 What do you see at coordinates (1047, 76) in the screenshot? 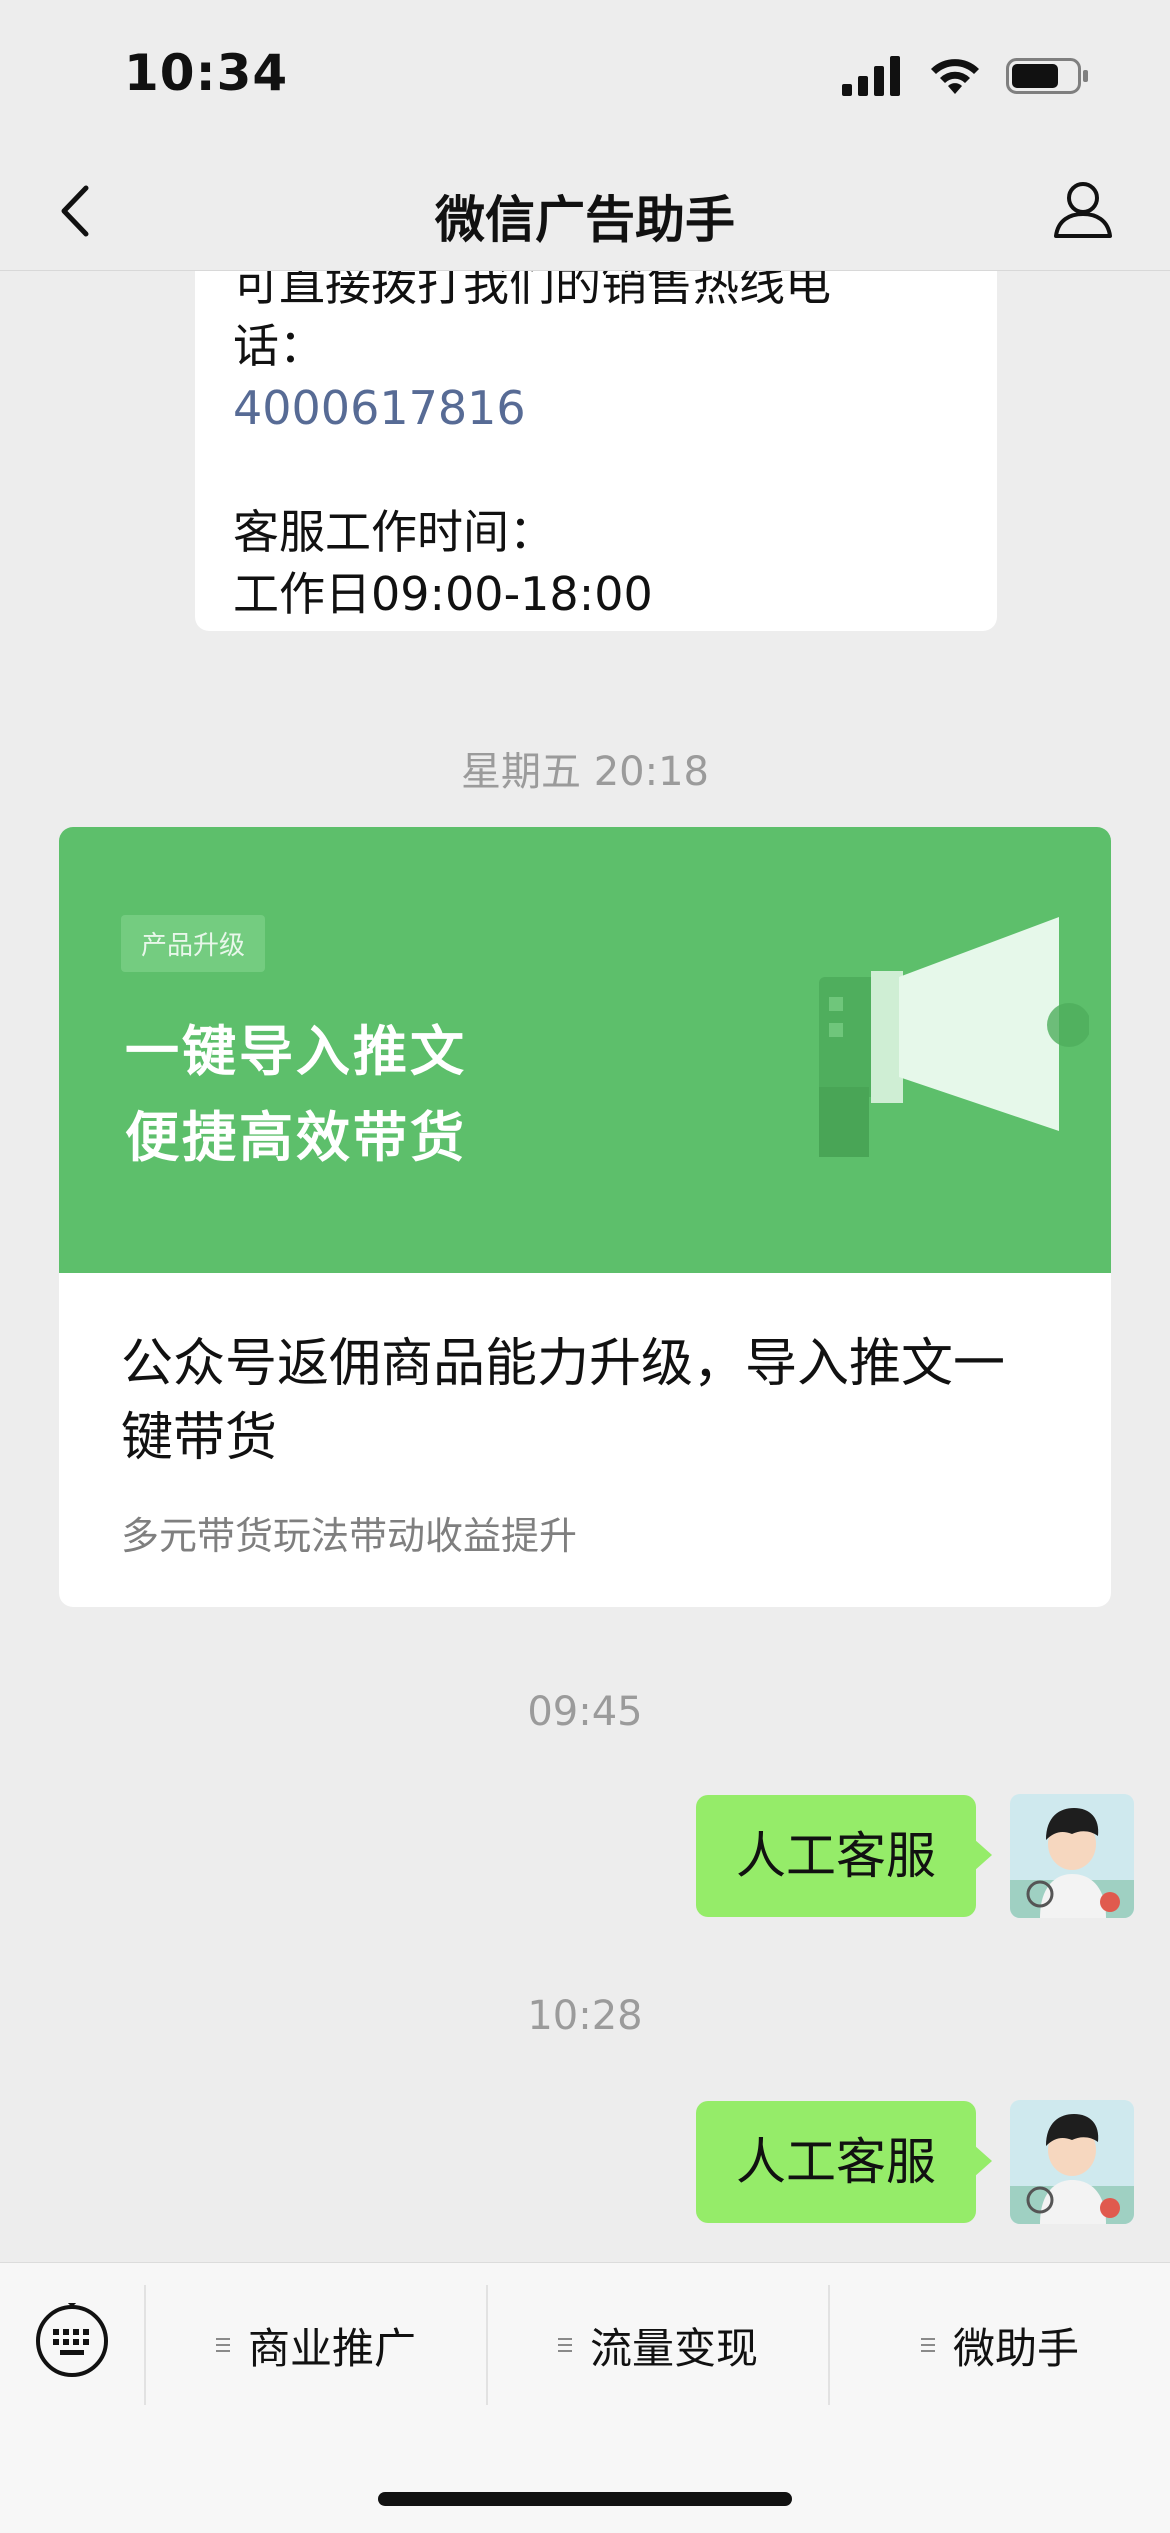
I see `battery-icon` at bounding box center [1047, 76].